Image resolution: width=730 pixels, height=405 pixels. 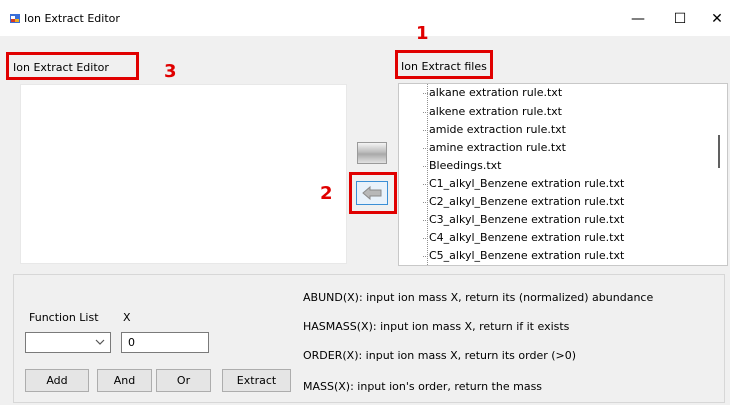 I want to click on x-input, so click(x=165, y=342).